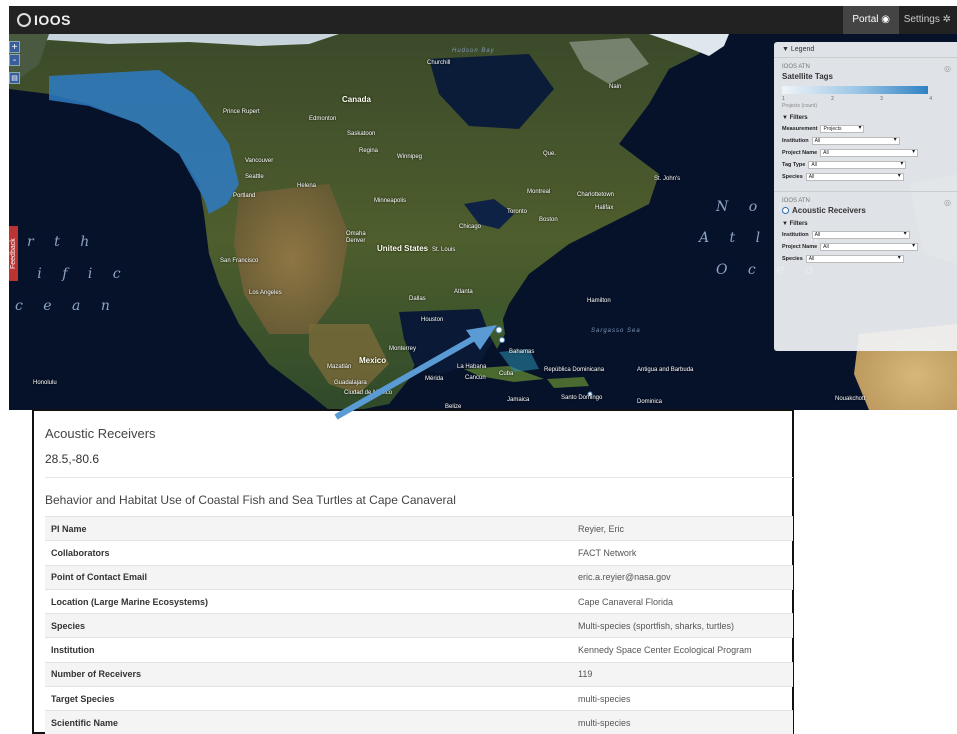 The height and width of the screenshot is (734, 957). I want to click on city-label: Mérida, so click(434, 379).